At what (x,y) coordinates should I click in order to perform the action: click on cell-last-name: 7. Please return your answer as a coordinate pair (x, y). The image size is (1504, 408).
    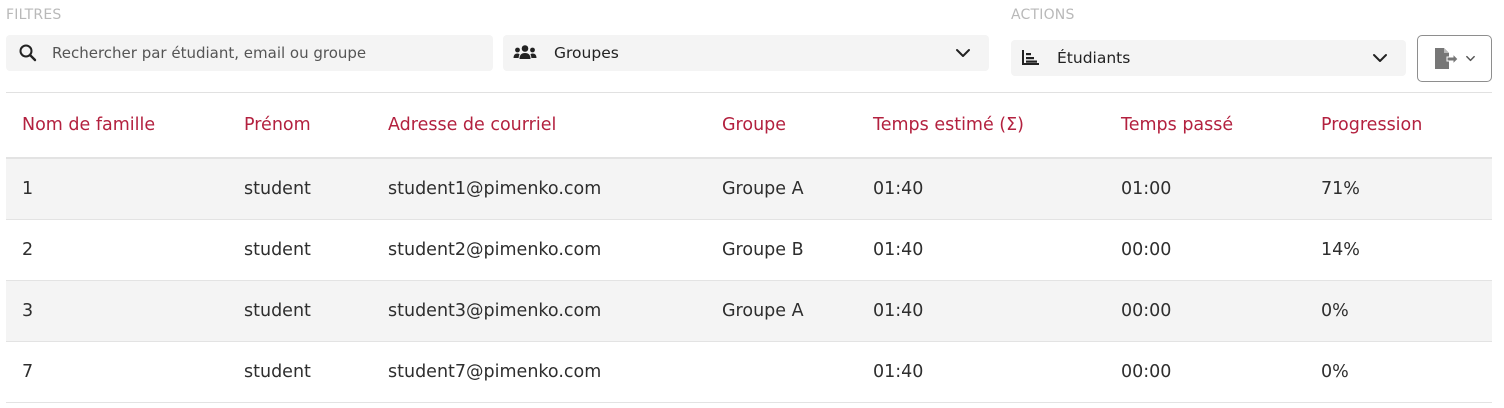
    Looking at the image, I should click on (117, 372).